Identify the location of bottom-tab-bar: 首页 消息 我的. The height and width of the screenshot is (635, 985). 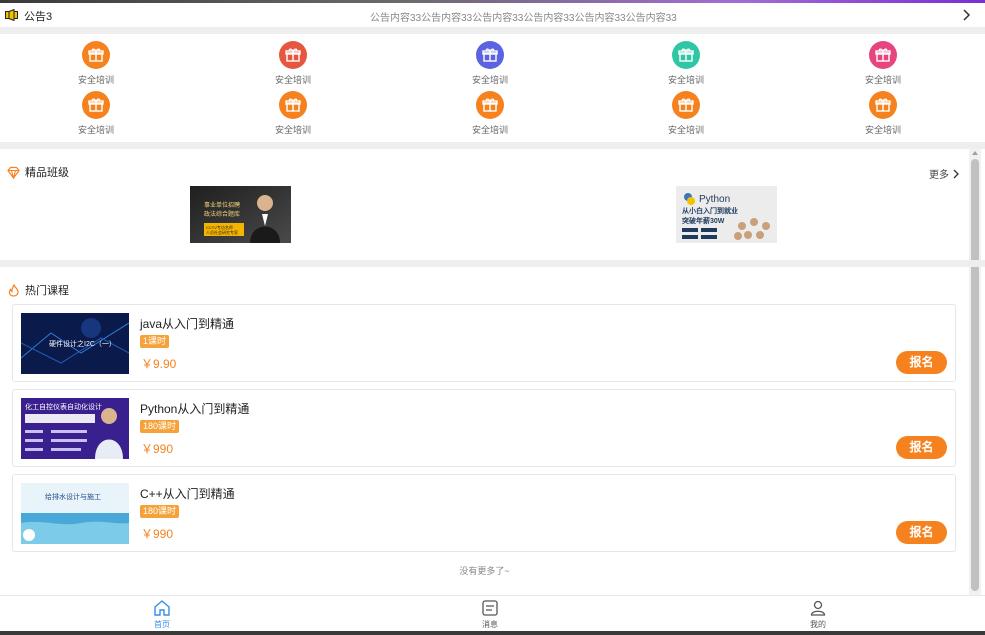
(492, 615).